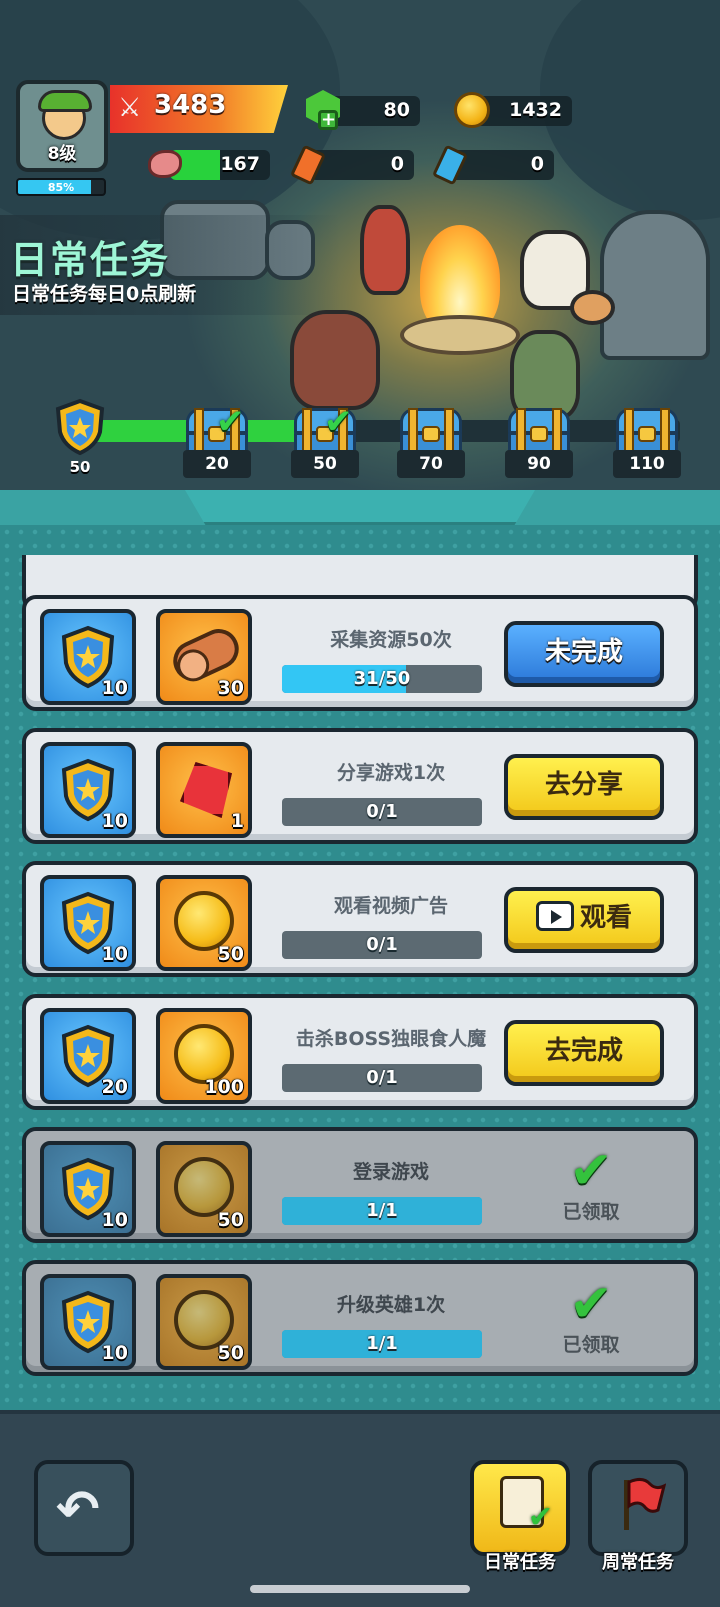 The width and height of the screenshot is (720, 1607). Describe the element at coordinates (62, 126) in the screenshot. I see `player-avatar: 8级` at that location.